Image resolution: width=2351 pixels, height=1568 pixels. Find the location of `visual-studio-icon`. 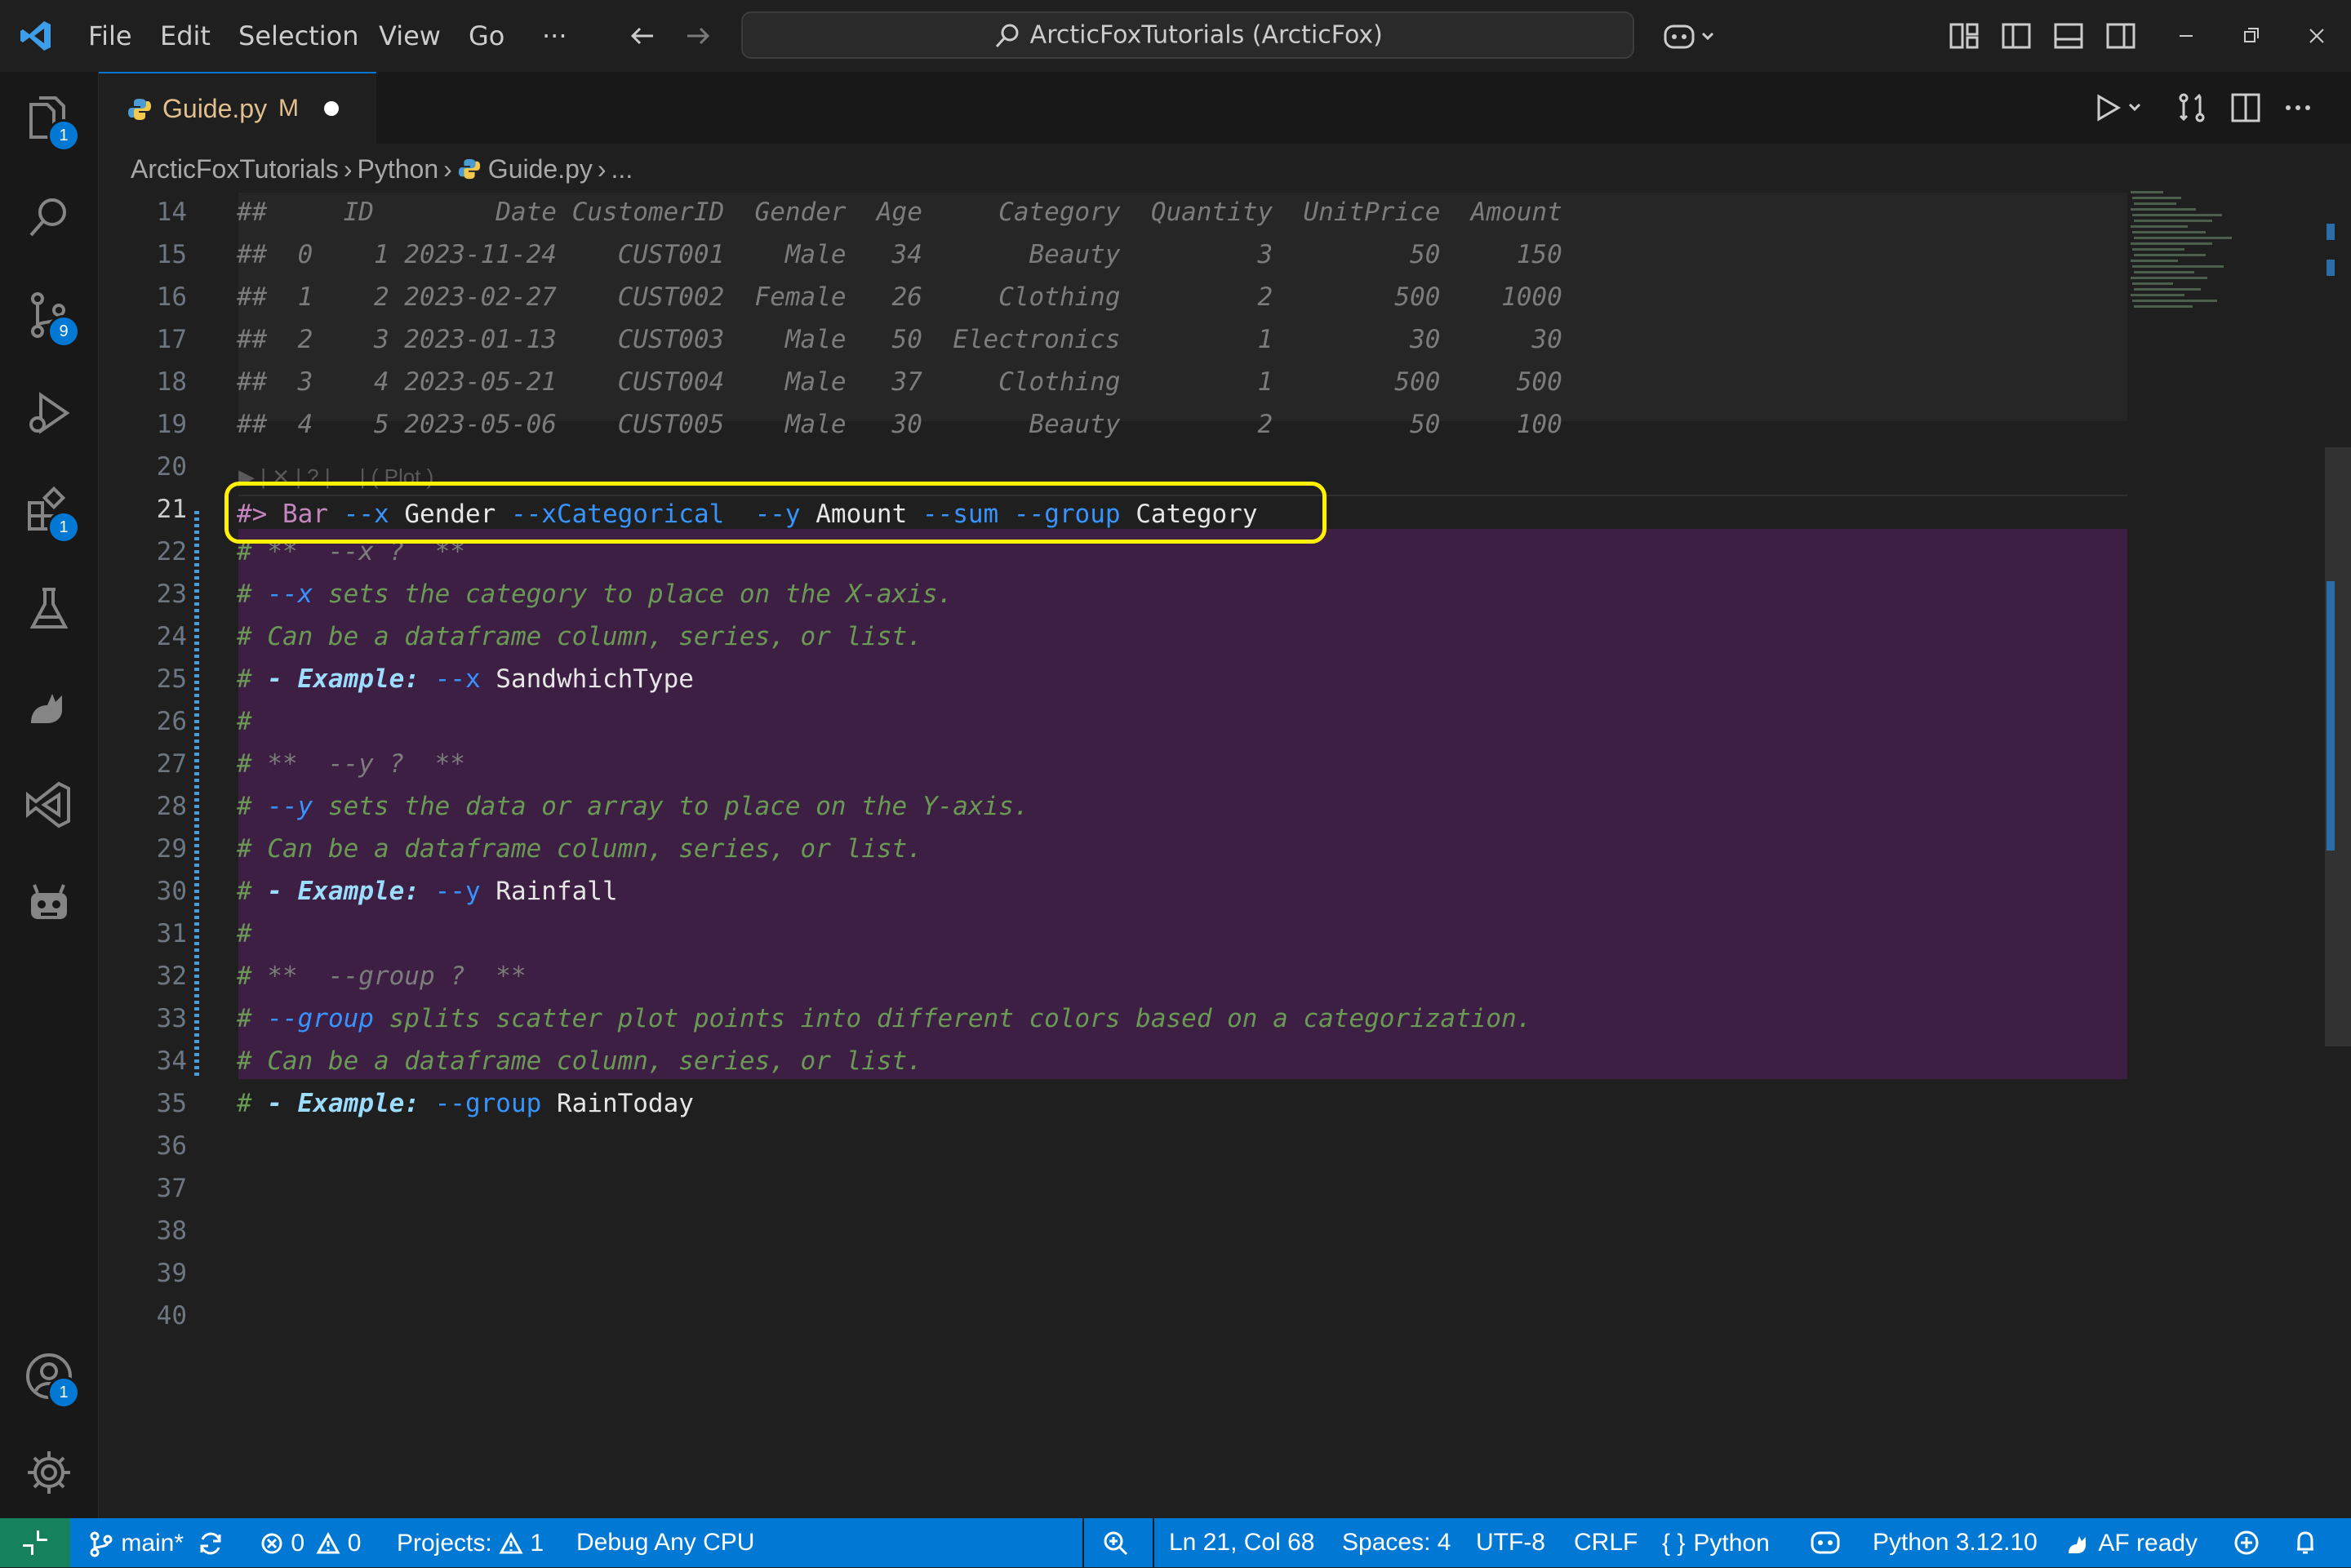

visual-studio-icon is located at coordinates (49, 804).